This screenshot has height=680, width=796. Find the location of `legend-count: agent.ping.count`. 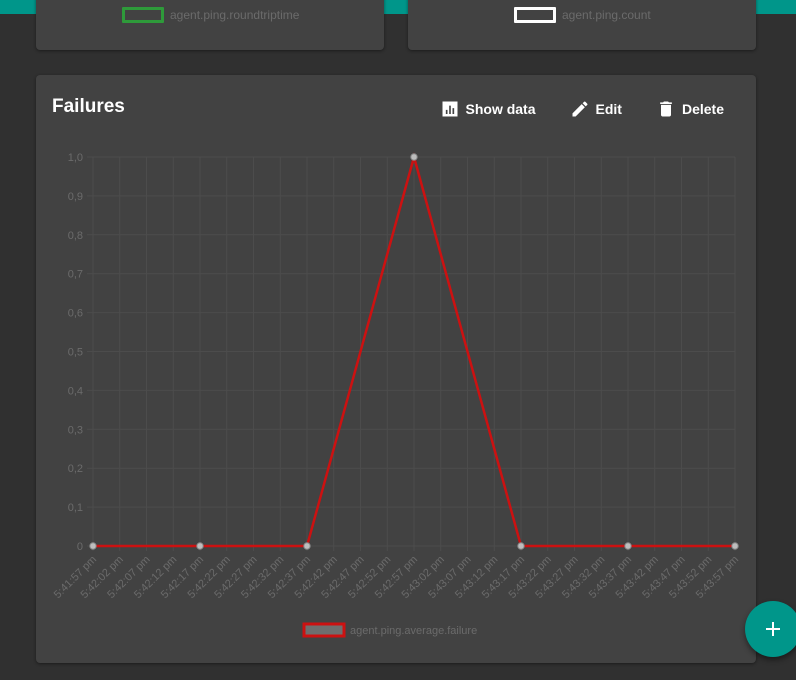

legend-count: agent.ping.count is located at coordinates (582, 15).